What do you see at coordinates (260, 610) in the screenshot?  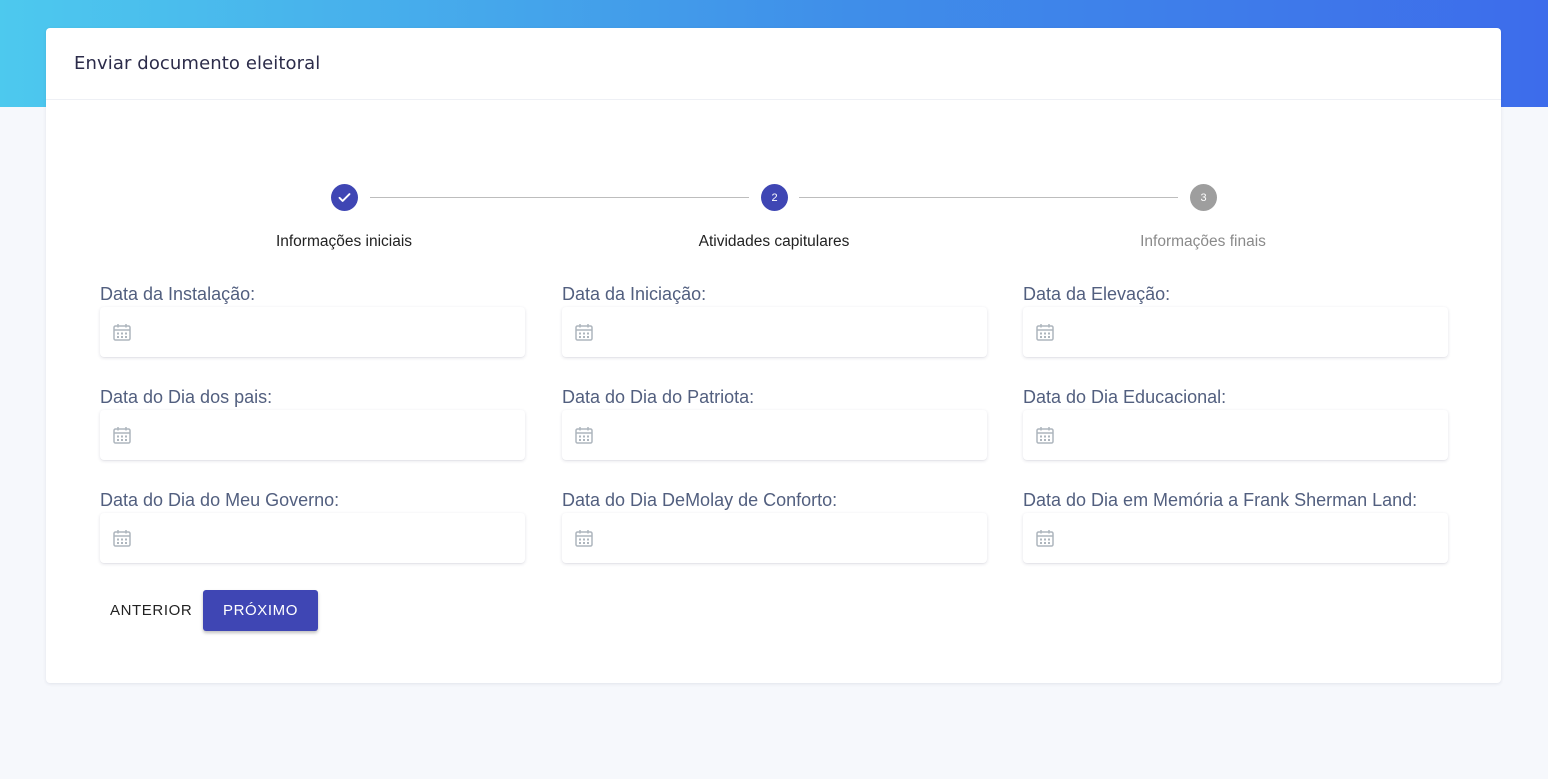 I see `next-button: Próximo` at bounding box center [260, 610].